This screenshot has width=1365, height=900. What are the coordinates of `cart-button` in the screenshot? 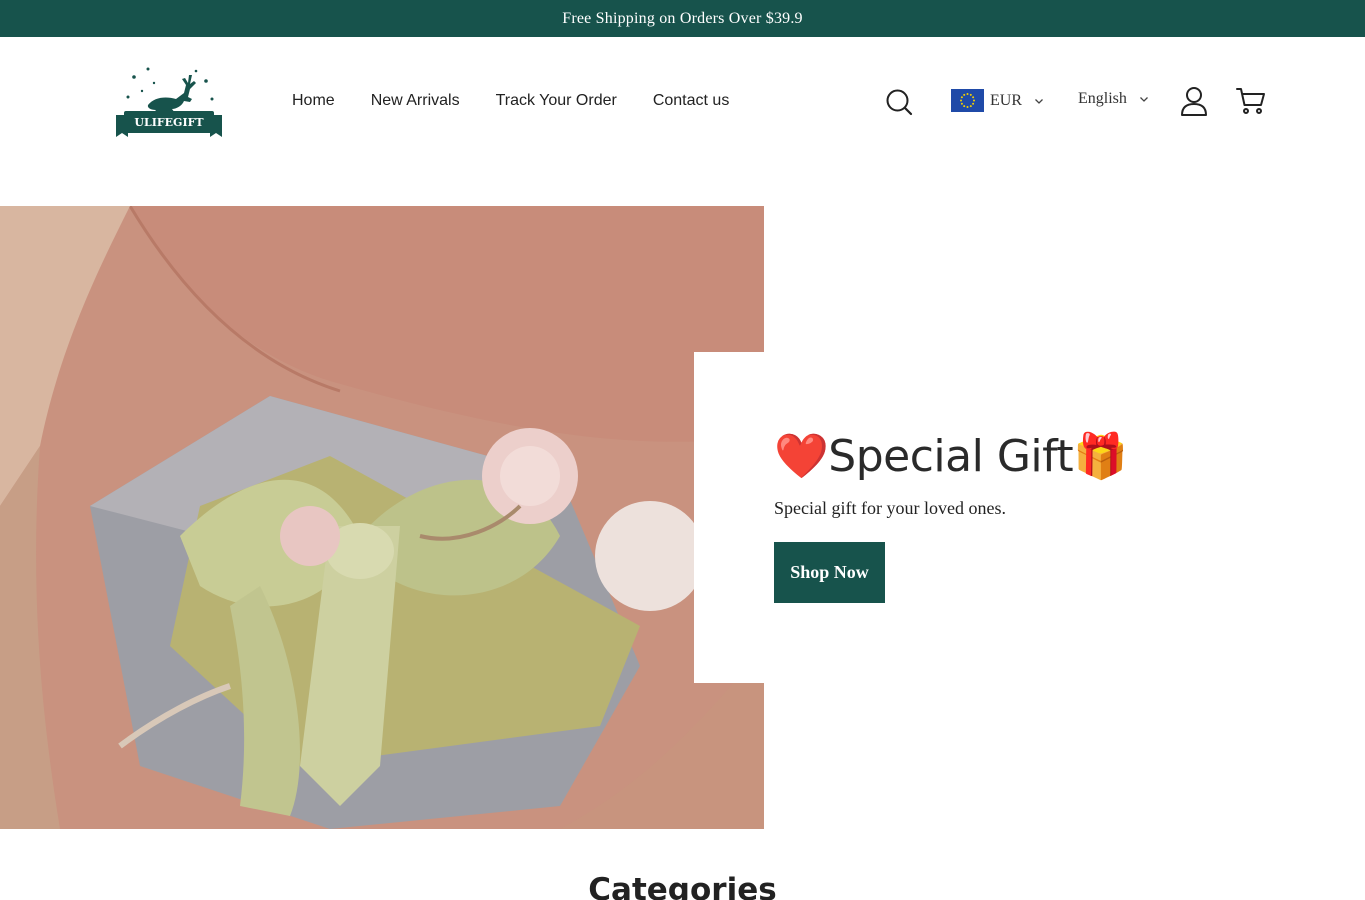 It's located at (1251, 101).